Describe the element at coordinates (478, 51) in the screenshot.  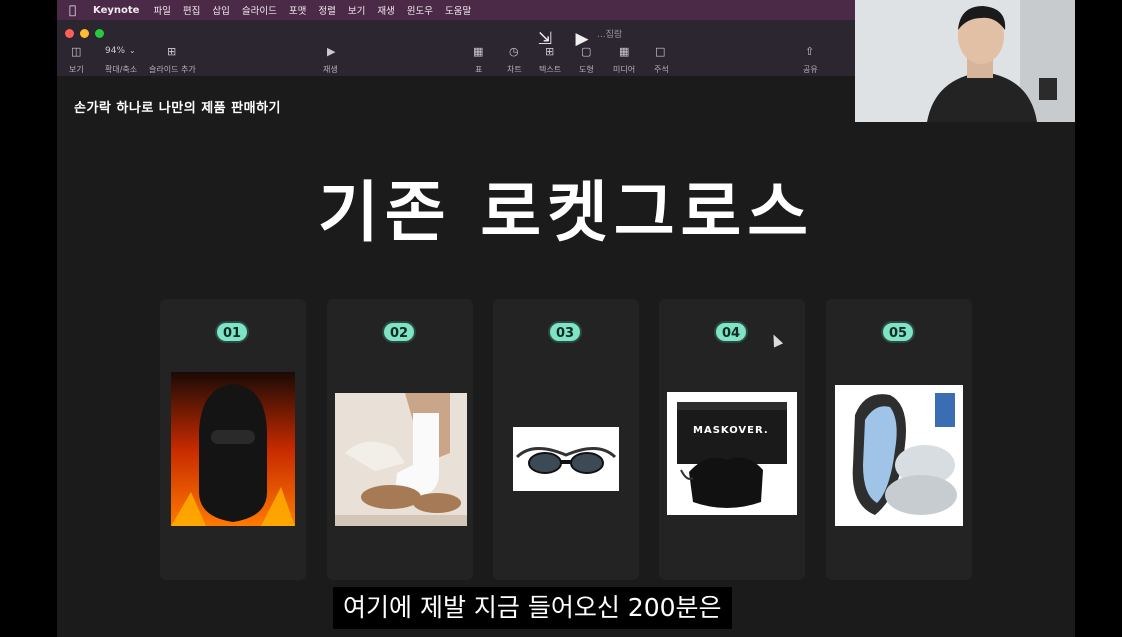
I see `table-icon: ▦` at that location.